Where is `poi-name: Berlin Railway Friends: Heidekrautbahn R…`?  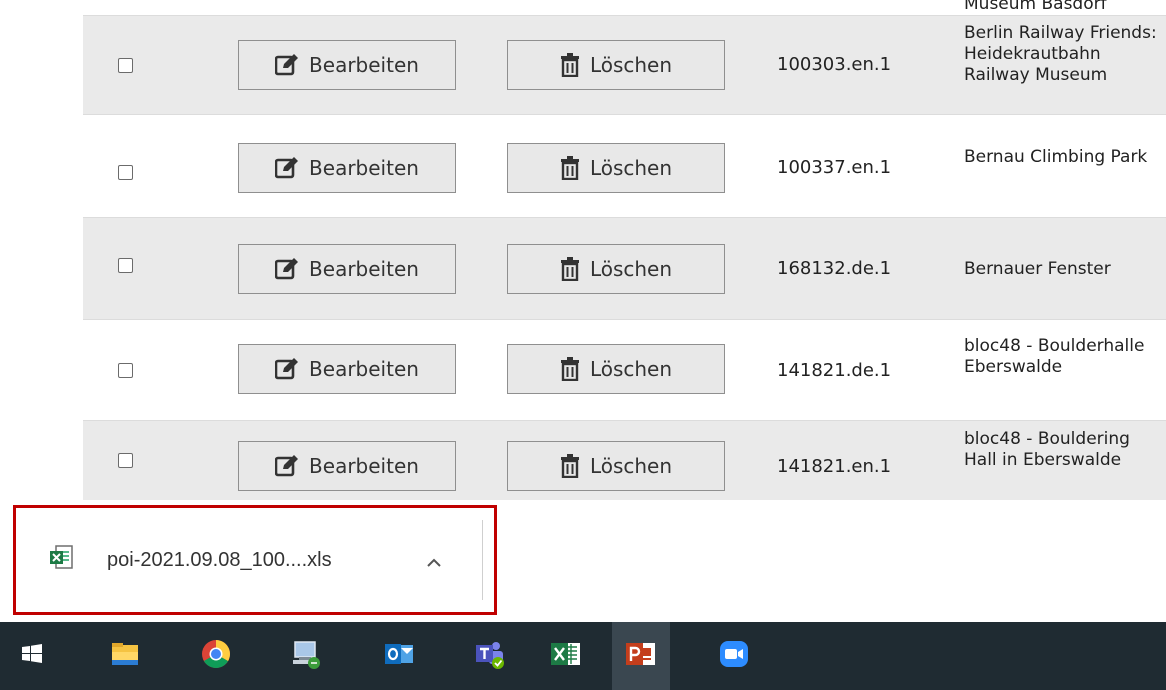
poi-name: Berlin Railway Friends: Heidekrautbahn R… is located at coordinates (1060, 54).